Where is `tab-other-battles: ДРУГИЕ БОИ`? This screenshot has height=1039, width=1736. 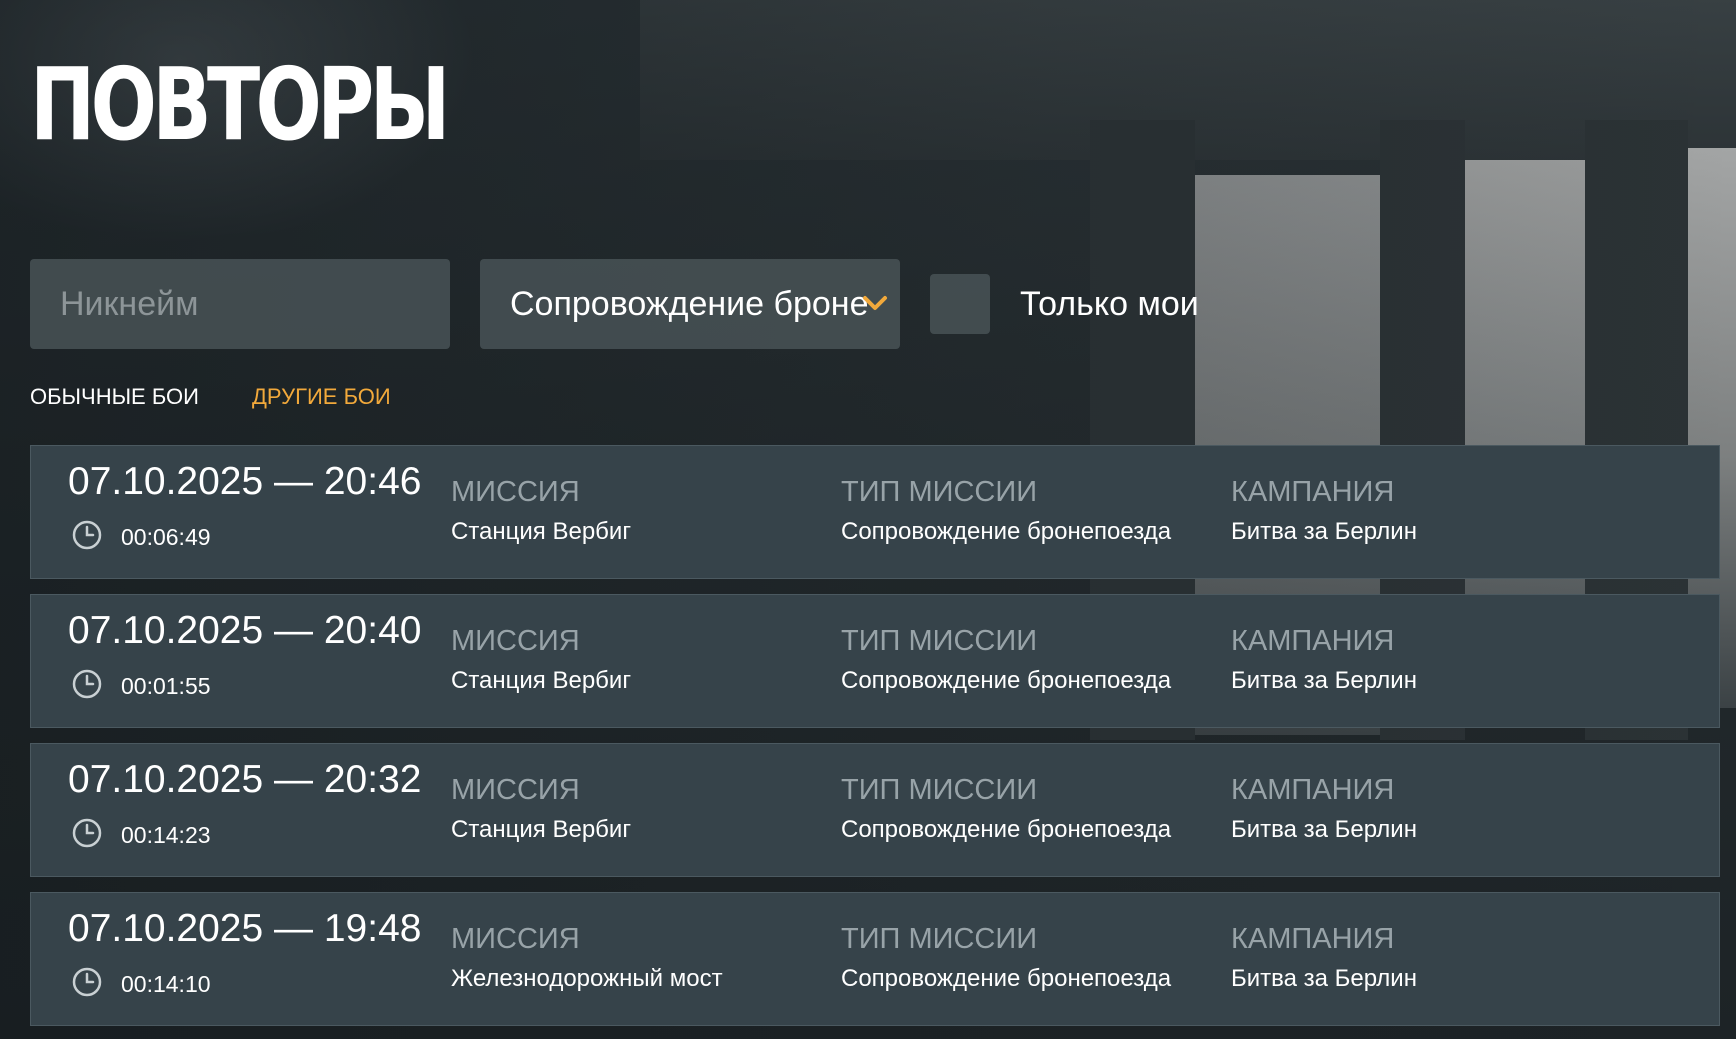
tab-other-battles: ДРУГИЕ БОИ is located at coordinates (321, 397).